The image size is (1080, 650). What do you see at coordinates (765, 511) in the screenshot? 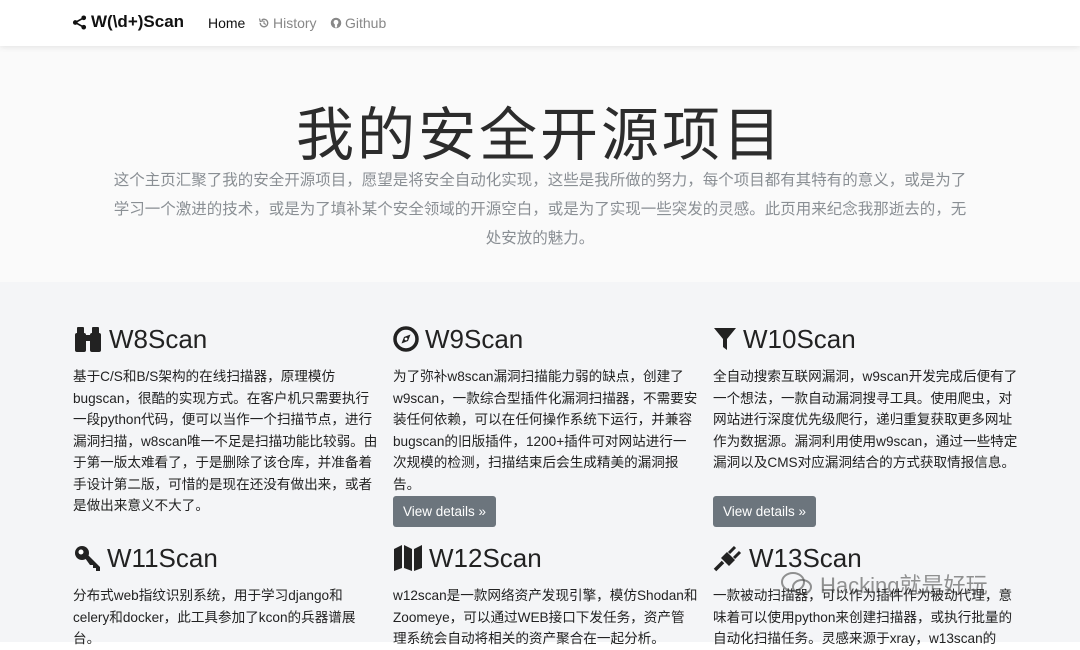
I see `view-details-button-w10scan: View details »` at bounding box center [765, 511].